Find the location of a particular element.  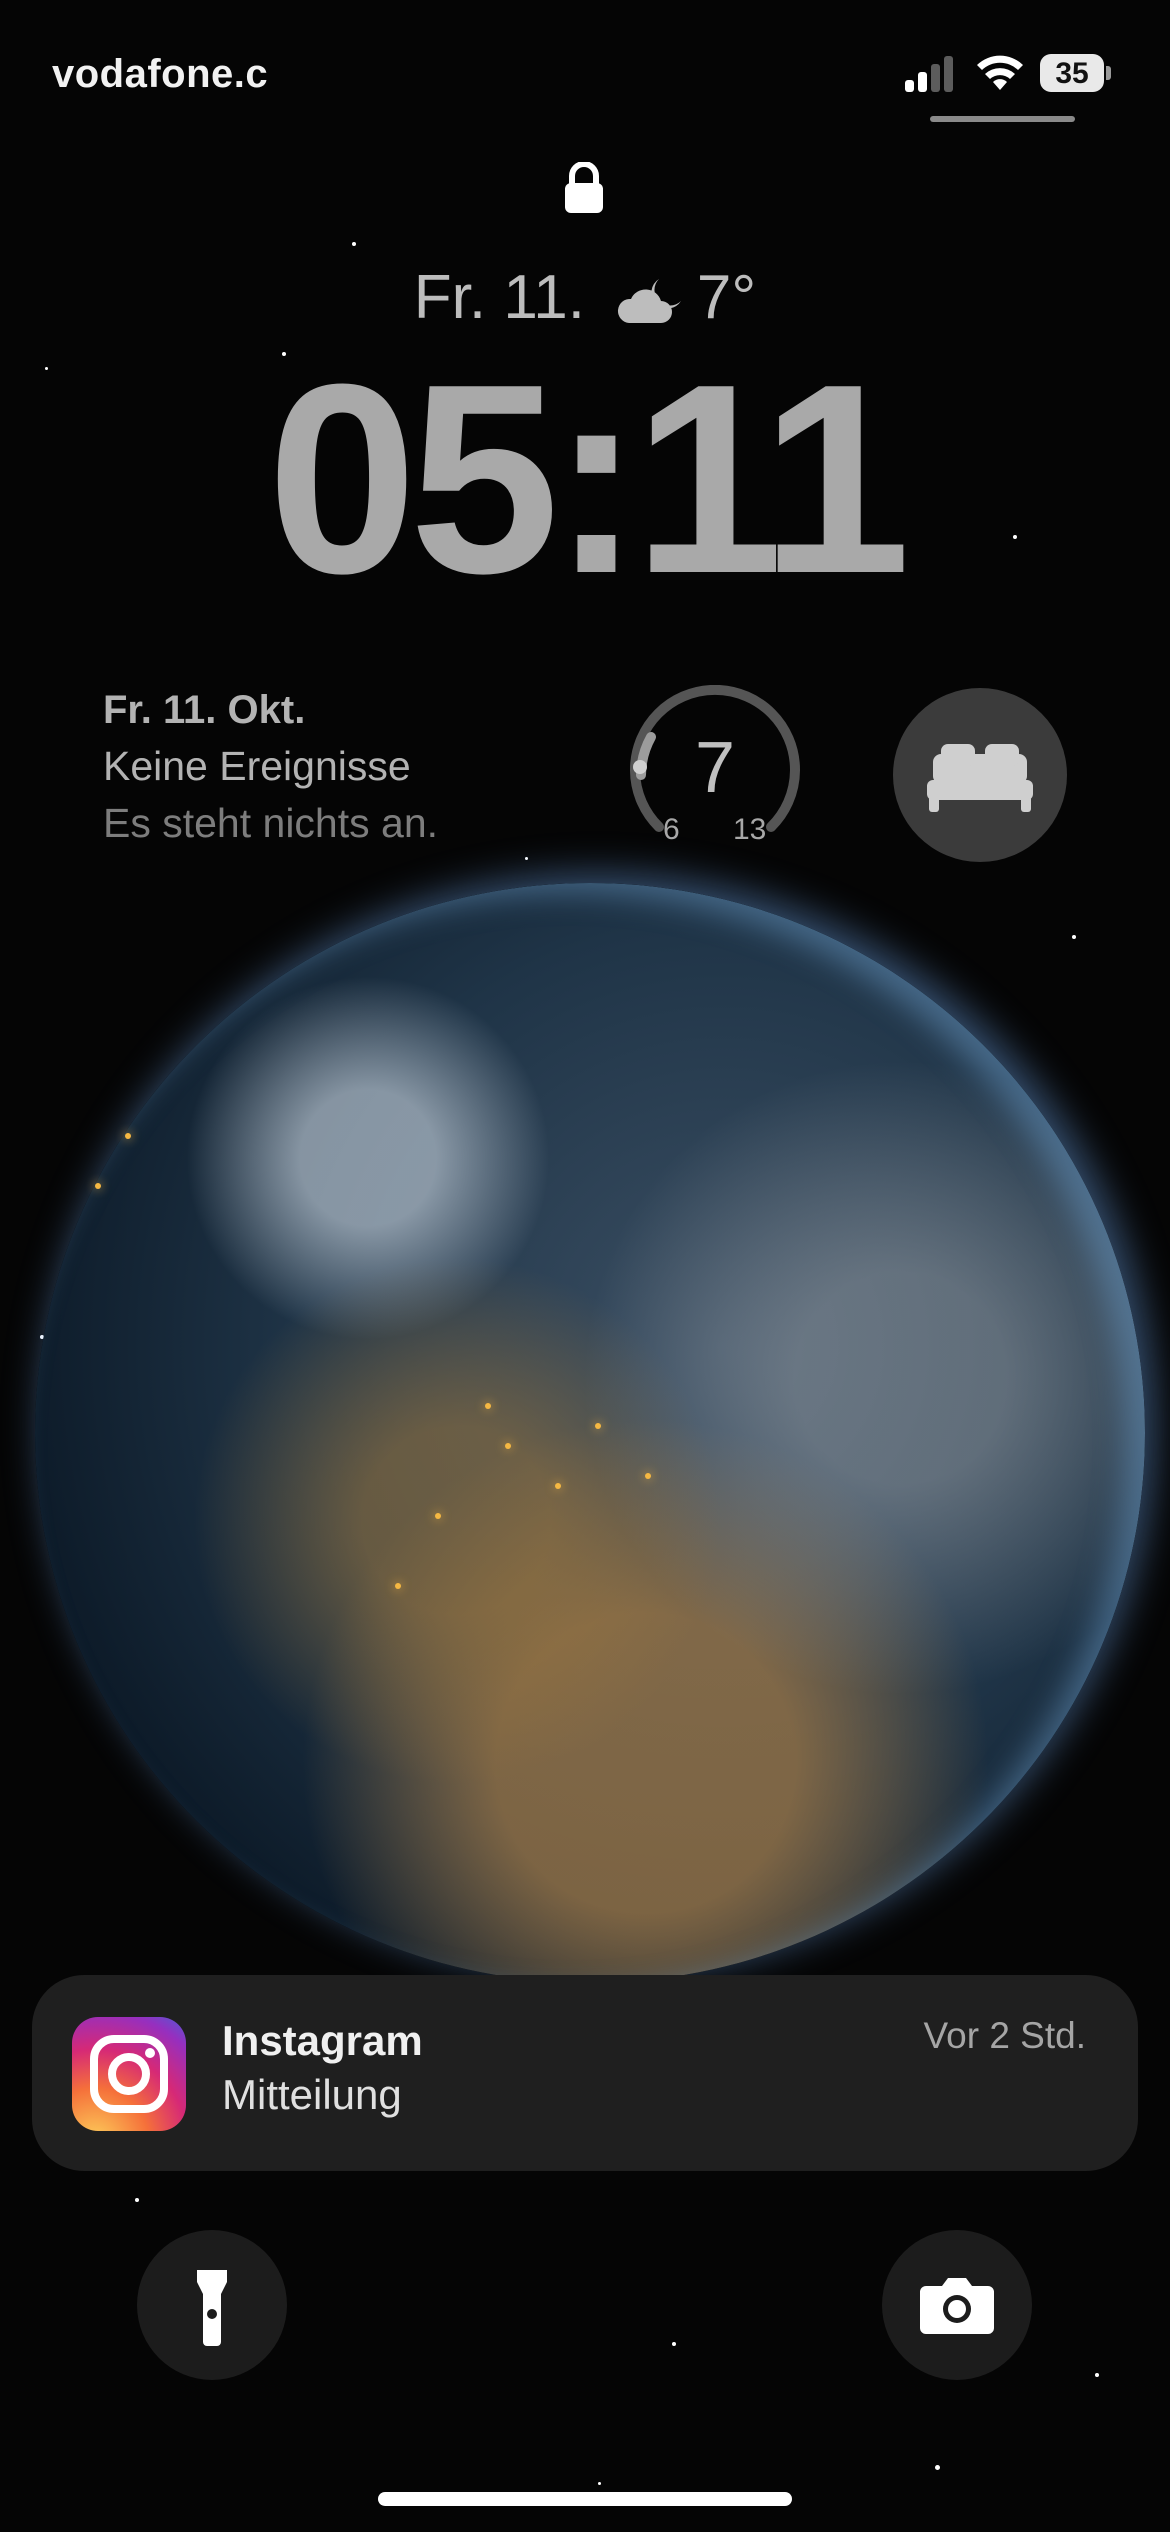

date-weather-line: Fr. 11. 7° is located at coordinates (585, 297).